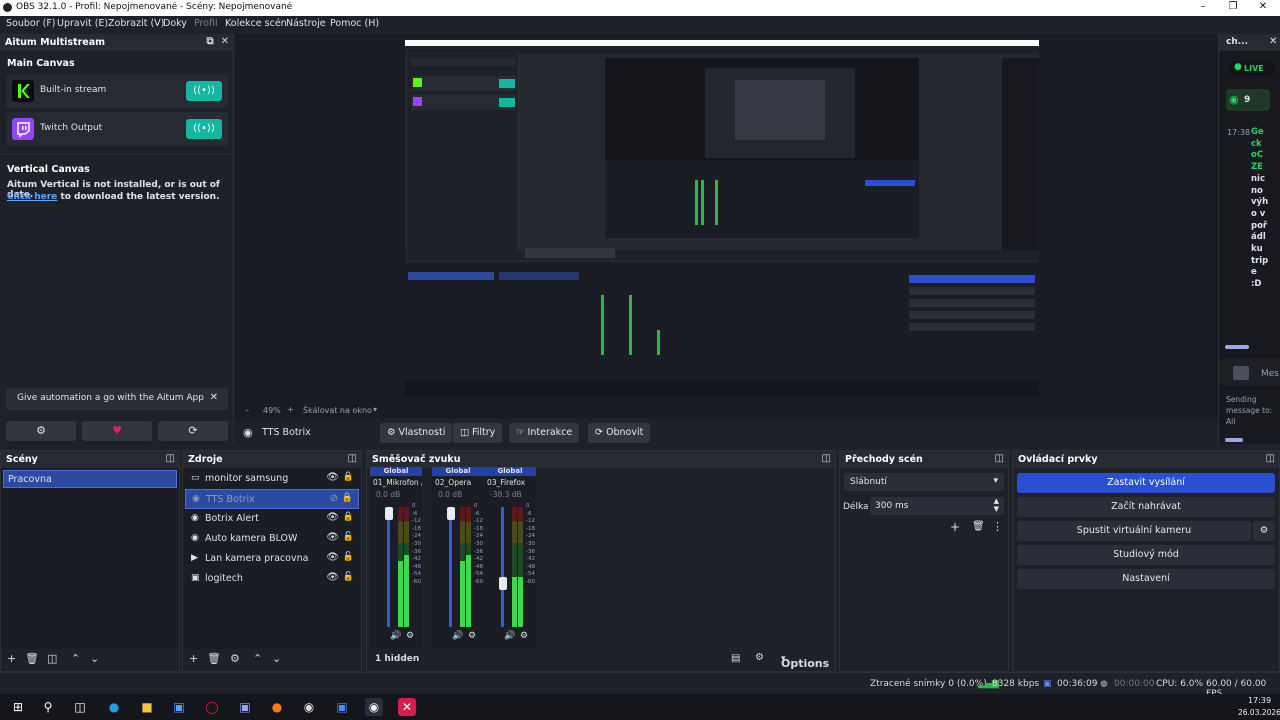  Describe the element at coordinates (1270, 374) in the screenshot. I see `chat-input: Mes` at that location.